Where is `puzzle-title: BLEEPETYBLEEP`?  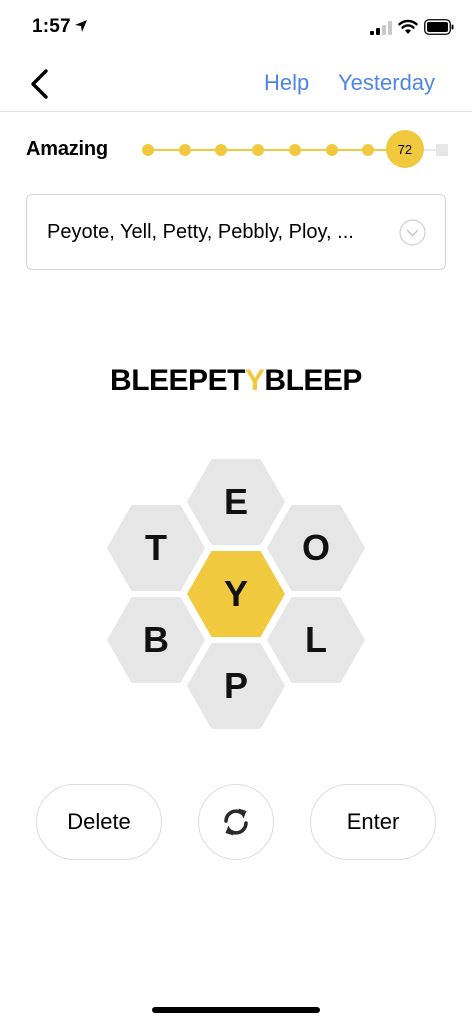 puzzle-title: BLEEPETYBLEEP is located at coordinates (236, 381).